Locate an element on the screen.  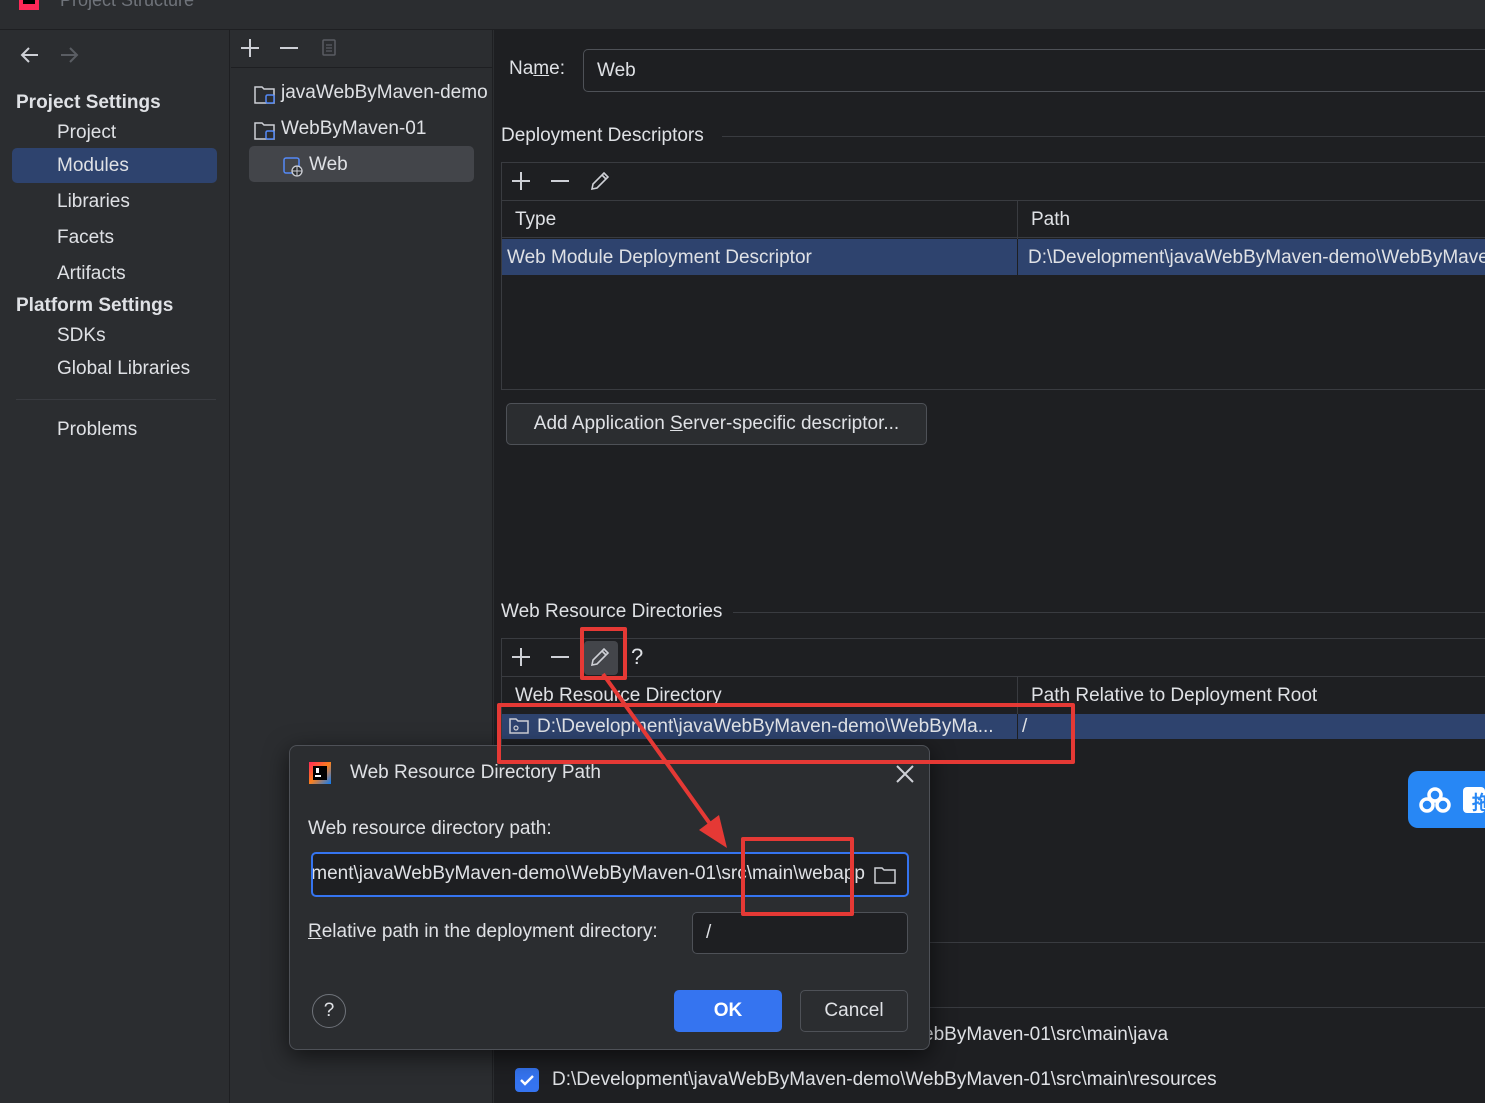
window-title: Project Structure is located at coordinates (127, 5).